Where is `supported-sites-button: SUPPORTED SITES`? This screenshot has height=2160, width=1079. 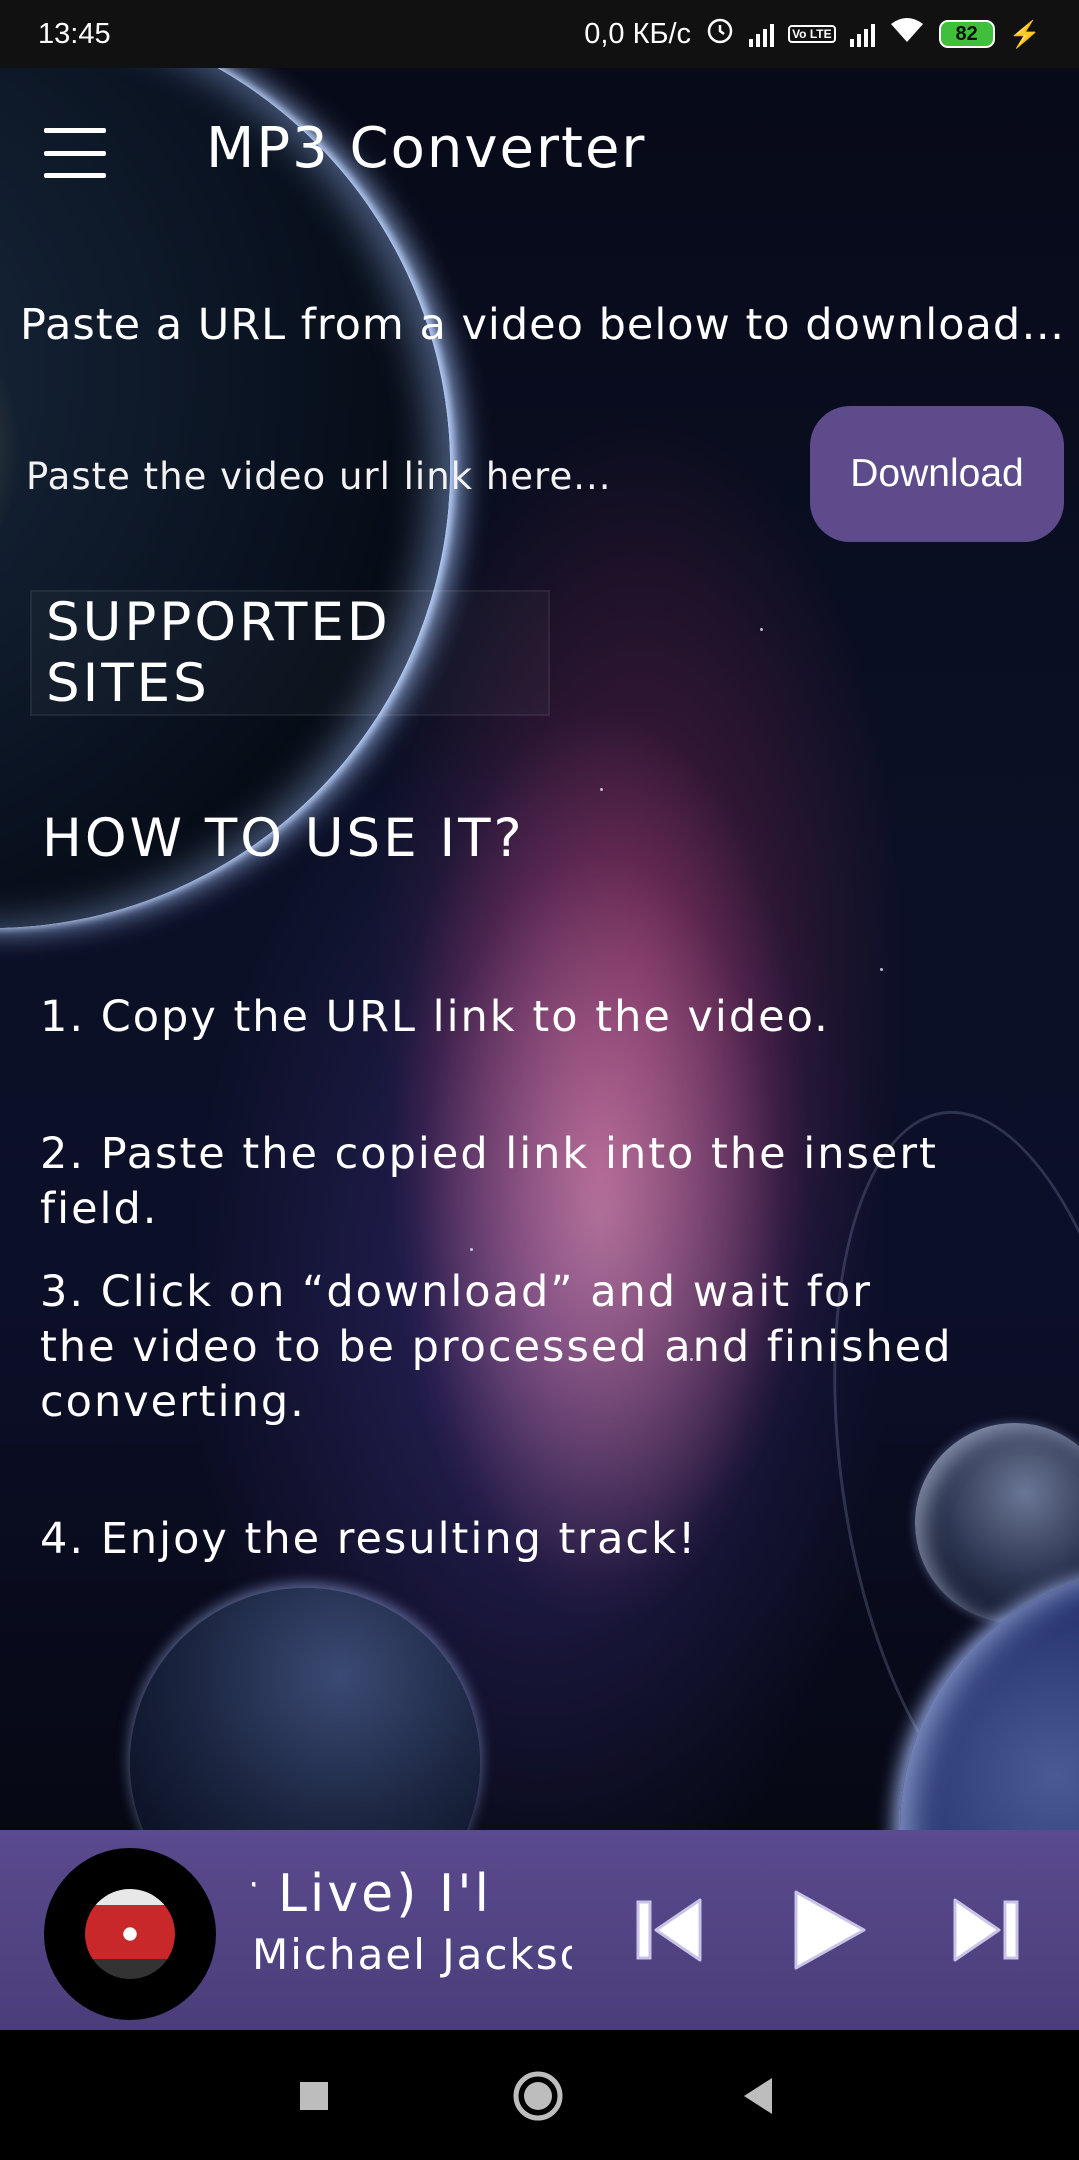 supported-sites-button: SUPPORTED SITES is located at coordinates (290, 653).